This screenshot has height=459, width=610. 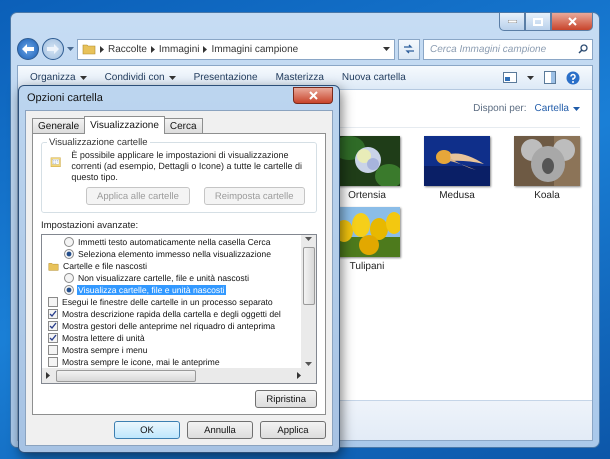 What do you see at coordinates (500, 108) in the screenshot?
I see `arrange-label: Disponi per:` at bounding box center [500, 108].